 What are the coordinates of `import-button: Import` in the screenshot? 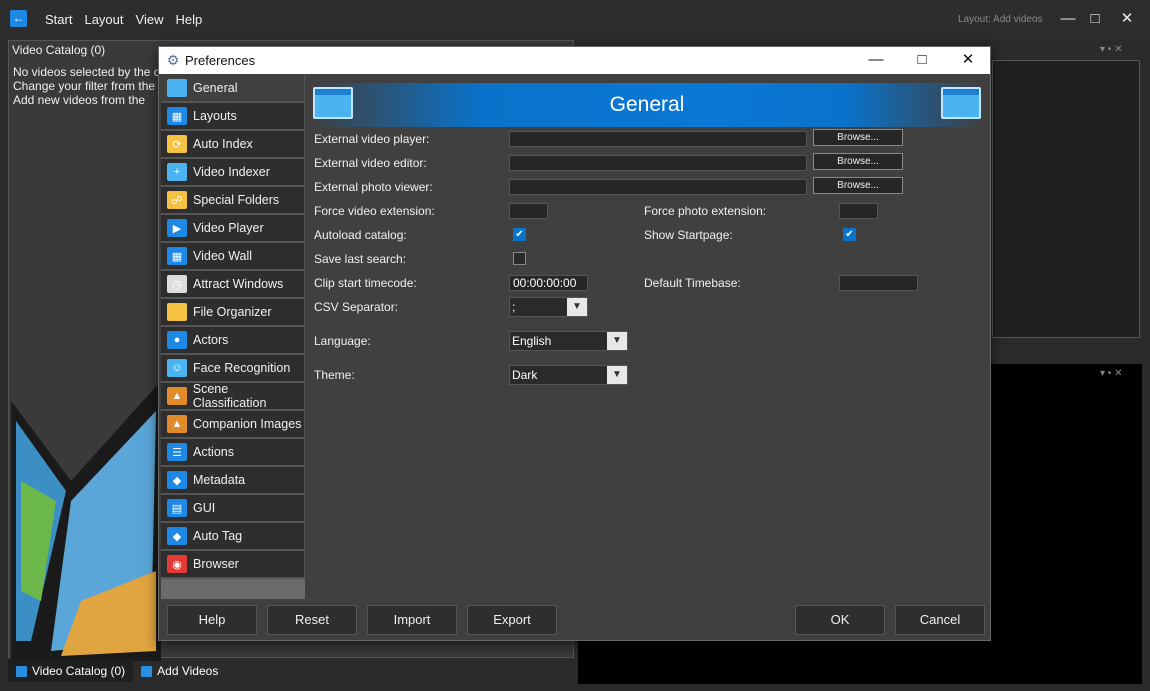 It's located at (412, 620).